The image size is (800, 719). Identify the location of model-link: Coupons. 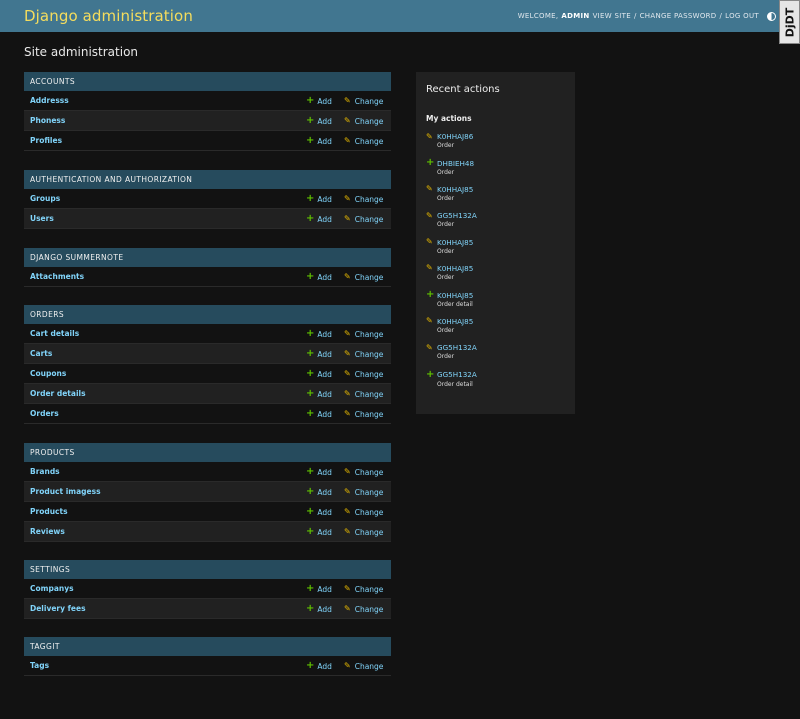
(48, 373).